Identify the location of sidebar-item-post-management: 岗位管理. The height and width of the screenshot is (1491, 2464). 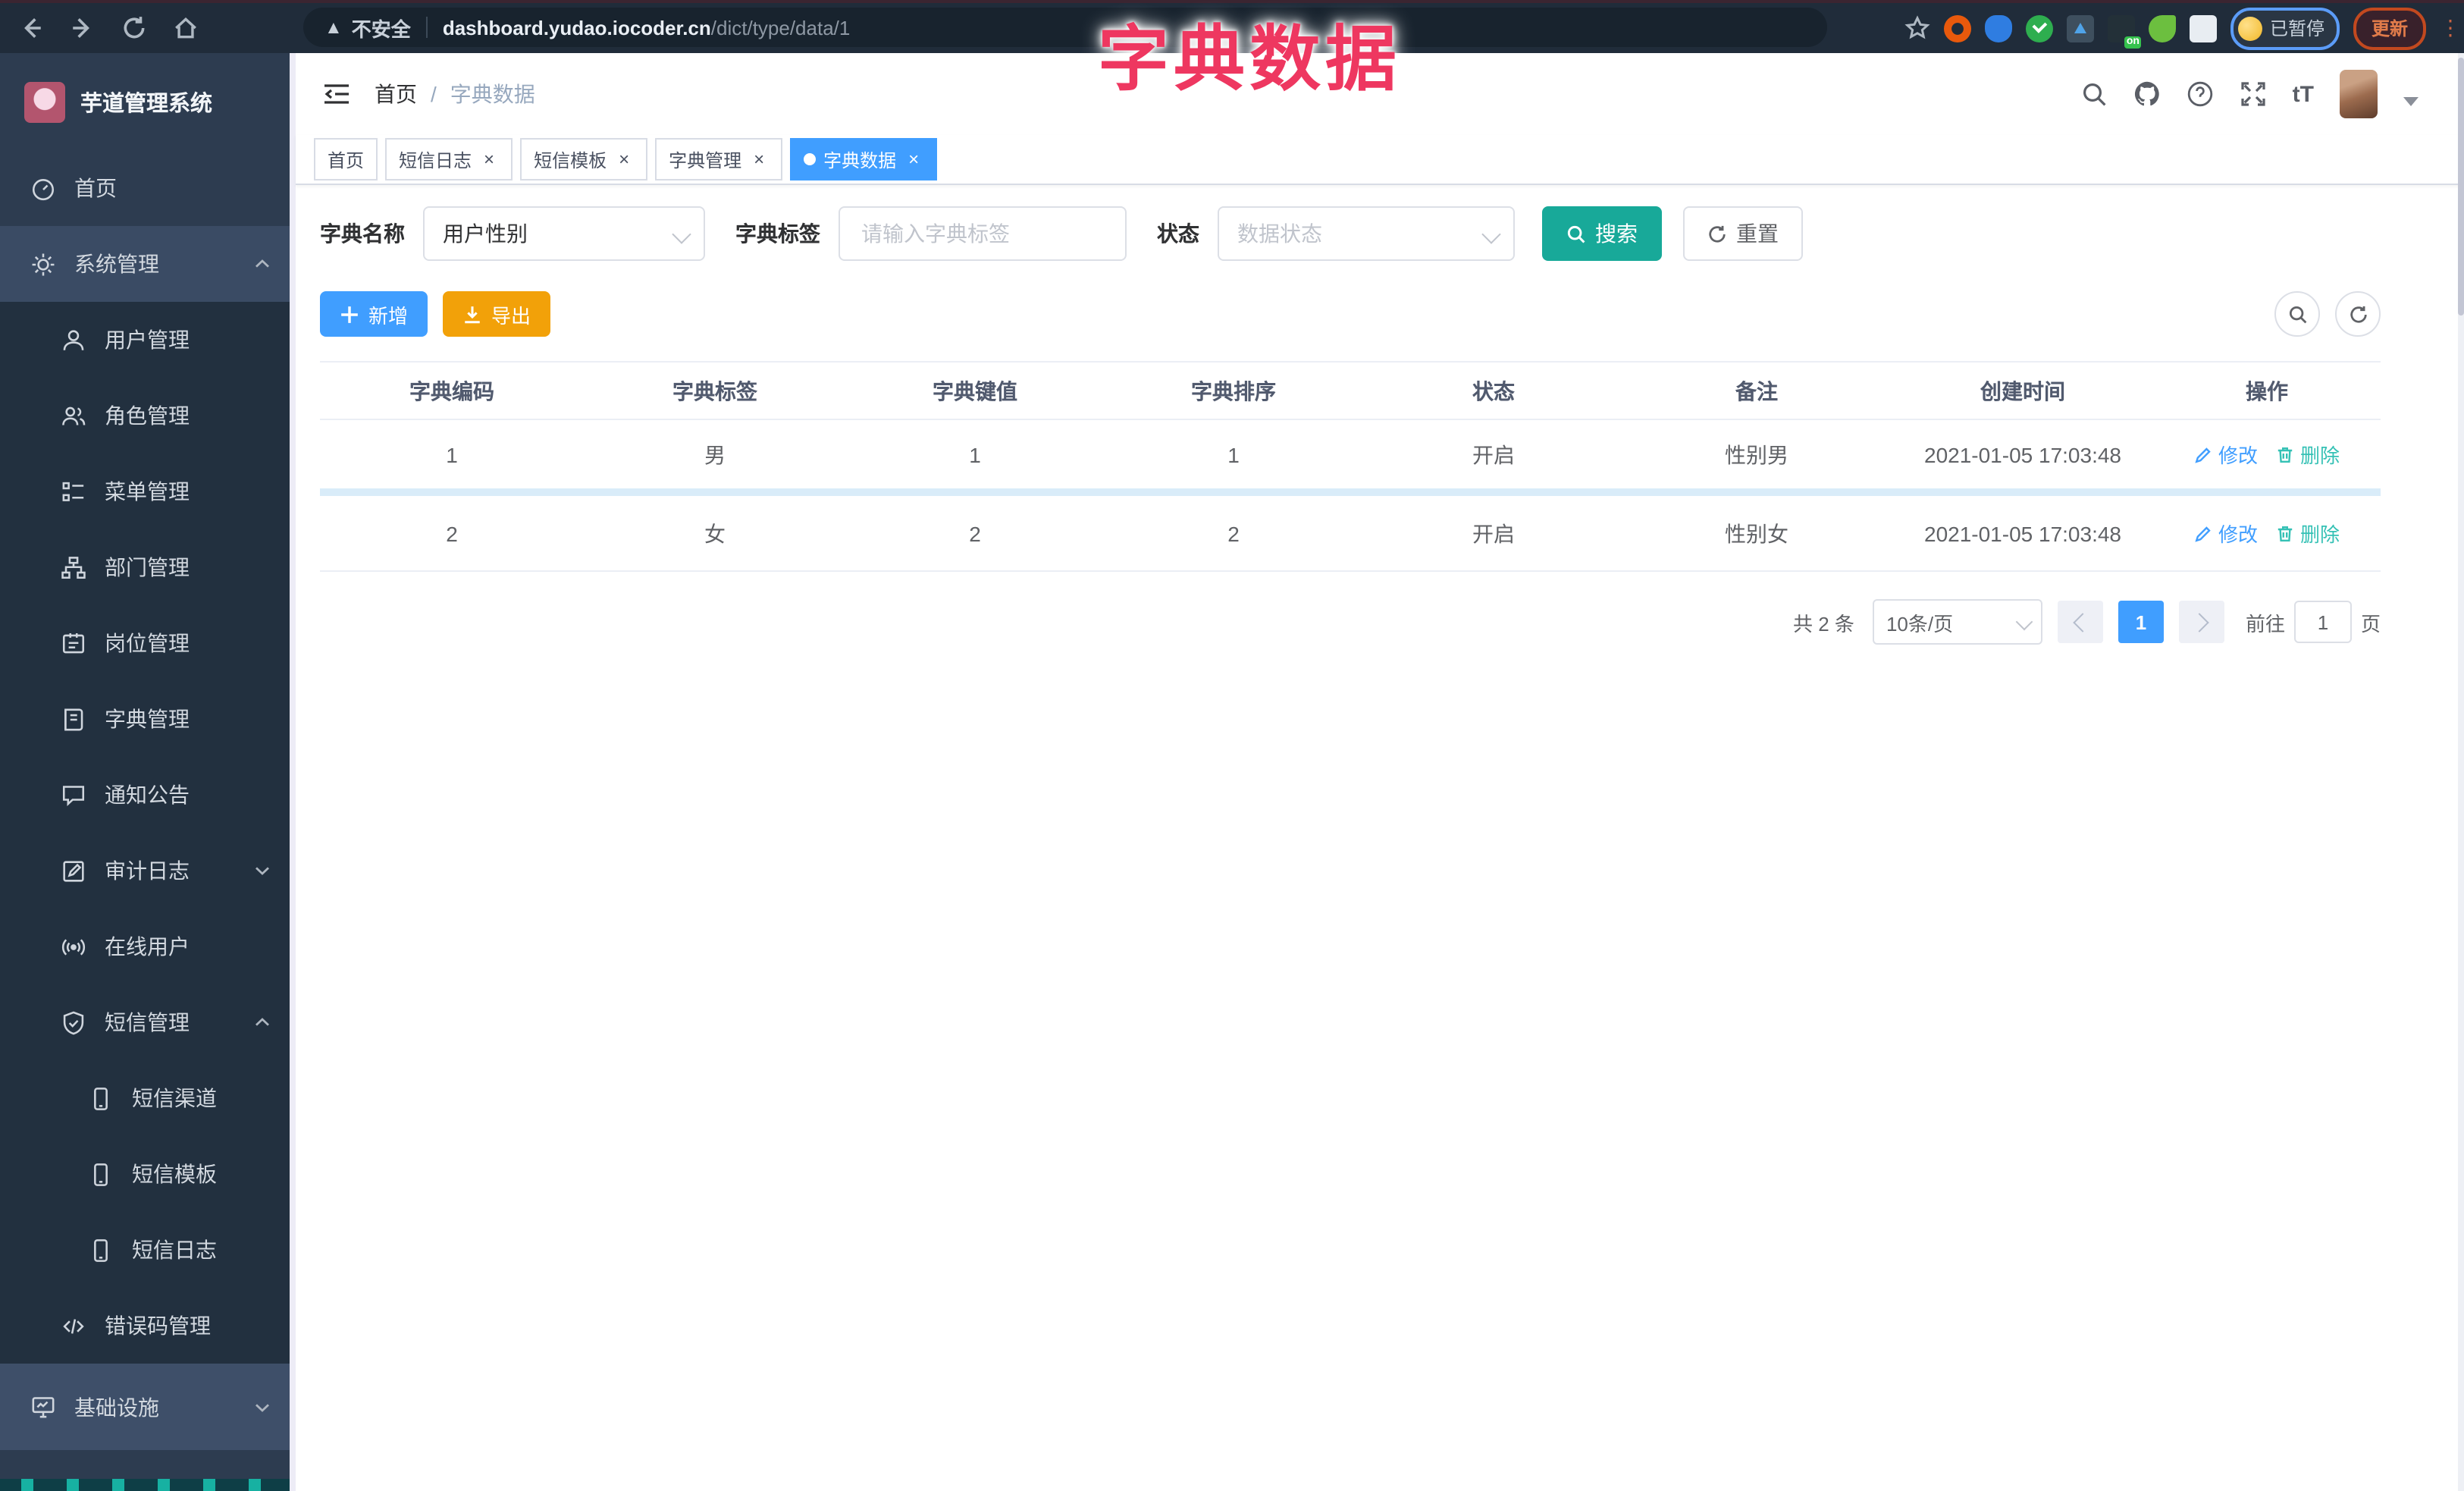
(148, 643).